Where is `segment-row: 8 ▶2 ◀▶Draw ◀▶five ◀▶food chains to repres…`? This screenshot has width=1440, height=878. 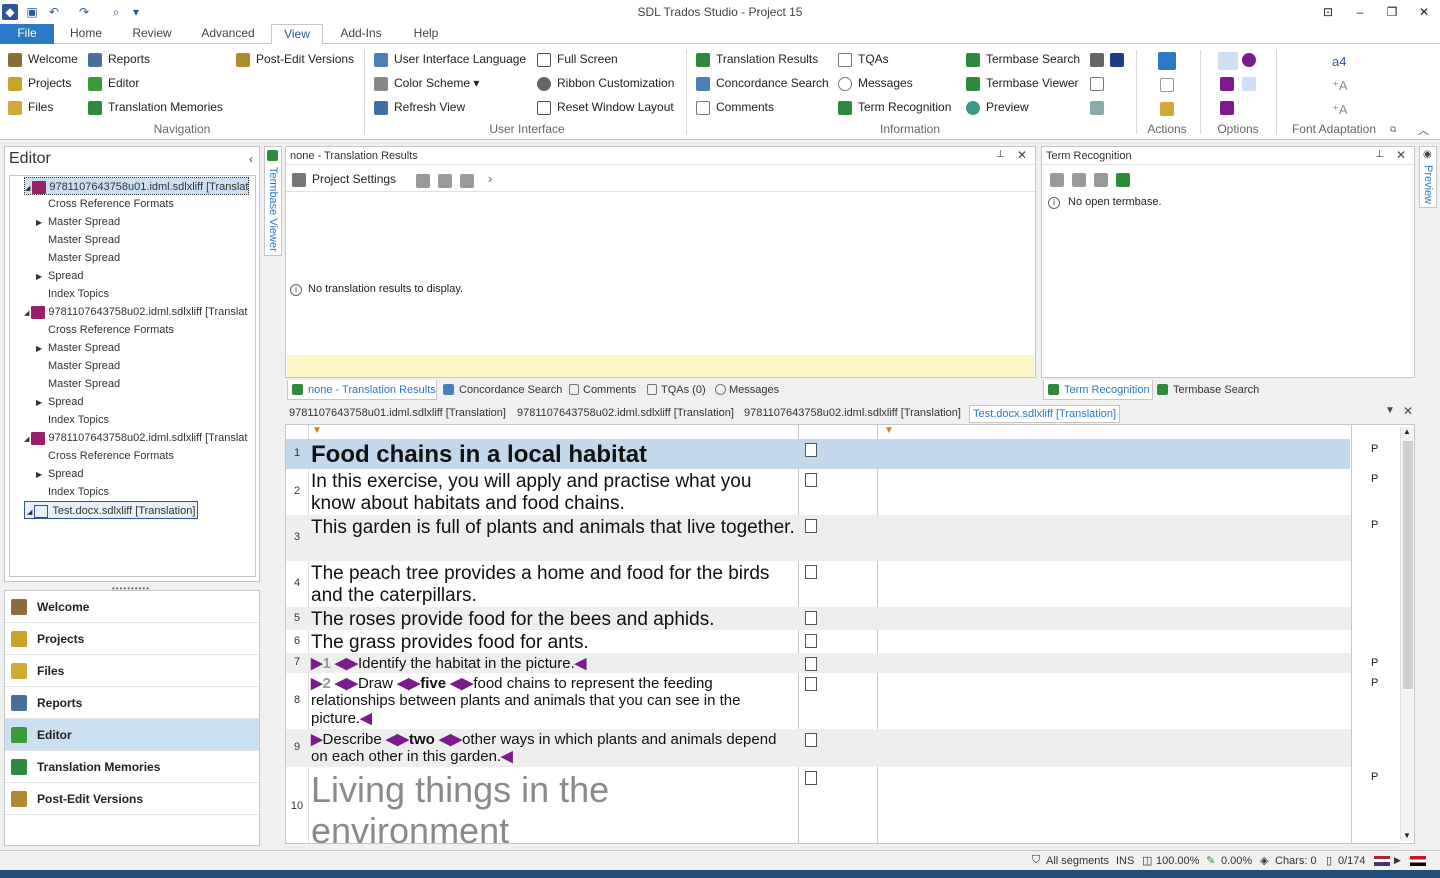 segment-row: 8 ▶2 ◀▶Draw ◀▶five ◀▶food chains to repres… is located at coordinates (832, 701).